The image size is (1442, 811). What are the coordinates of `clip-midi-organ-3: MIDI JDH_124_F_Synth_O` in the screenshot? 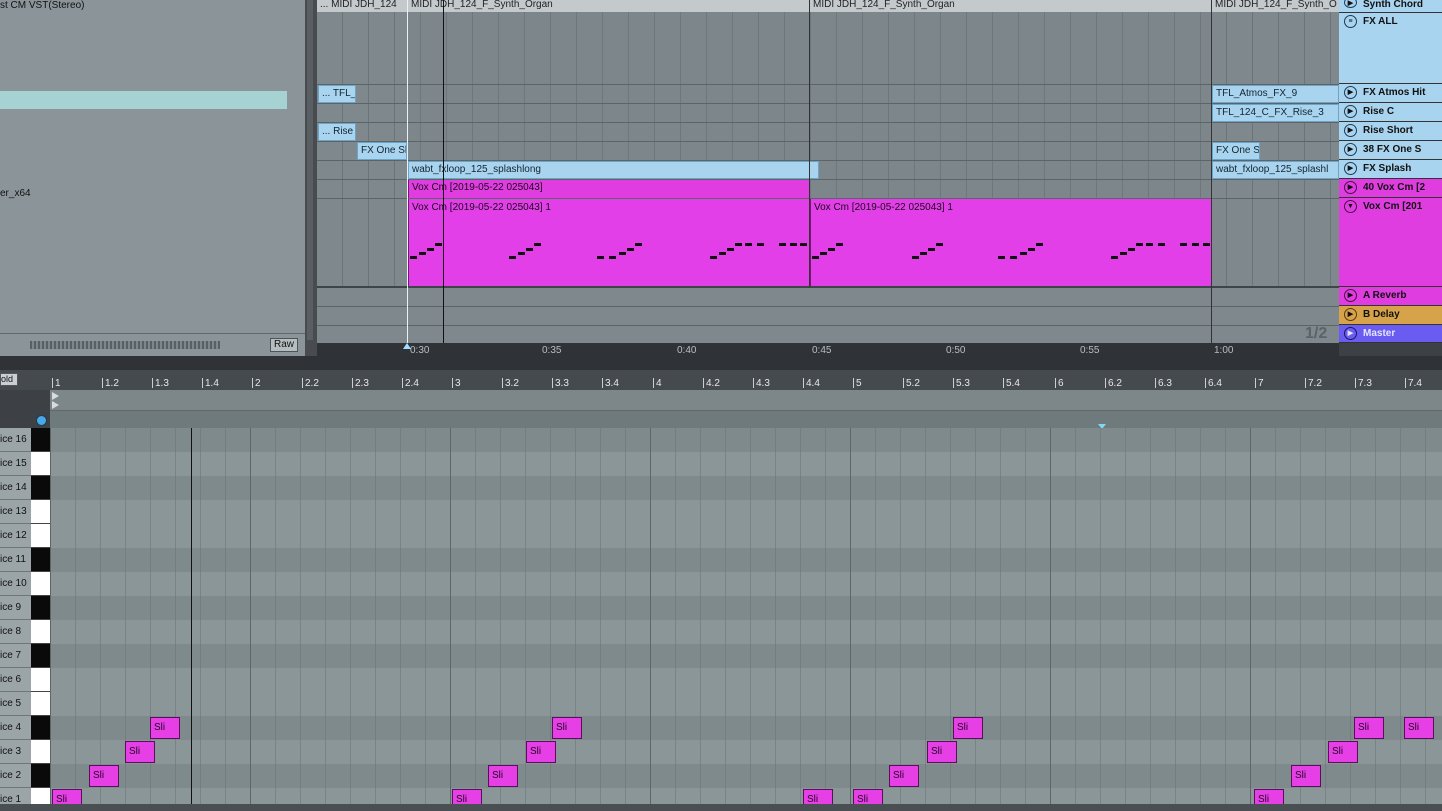 It's located at (1275, 6).